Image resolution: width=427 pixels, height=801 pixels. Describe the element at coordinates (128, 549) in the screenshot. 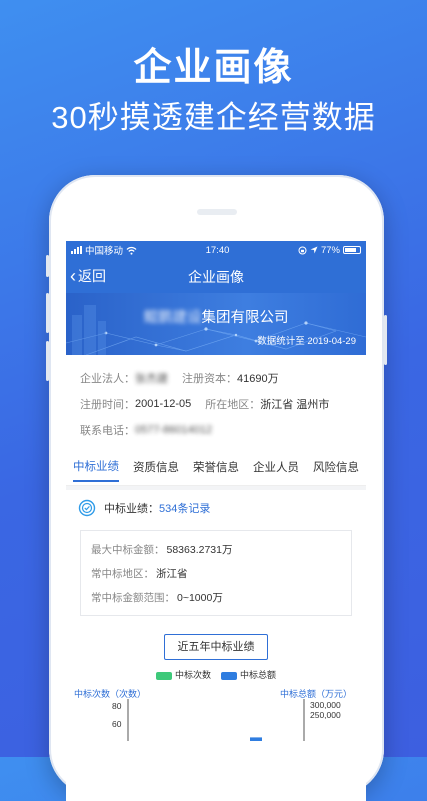

I see `max-amount-label: 最大中标金额：` at that location.